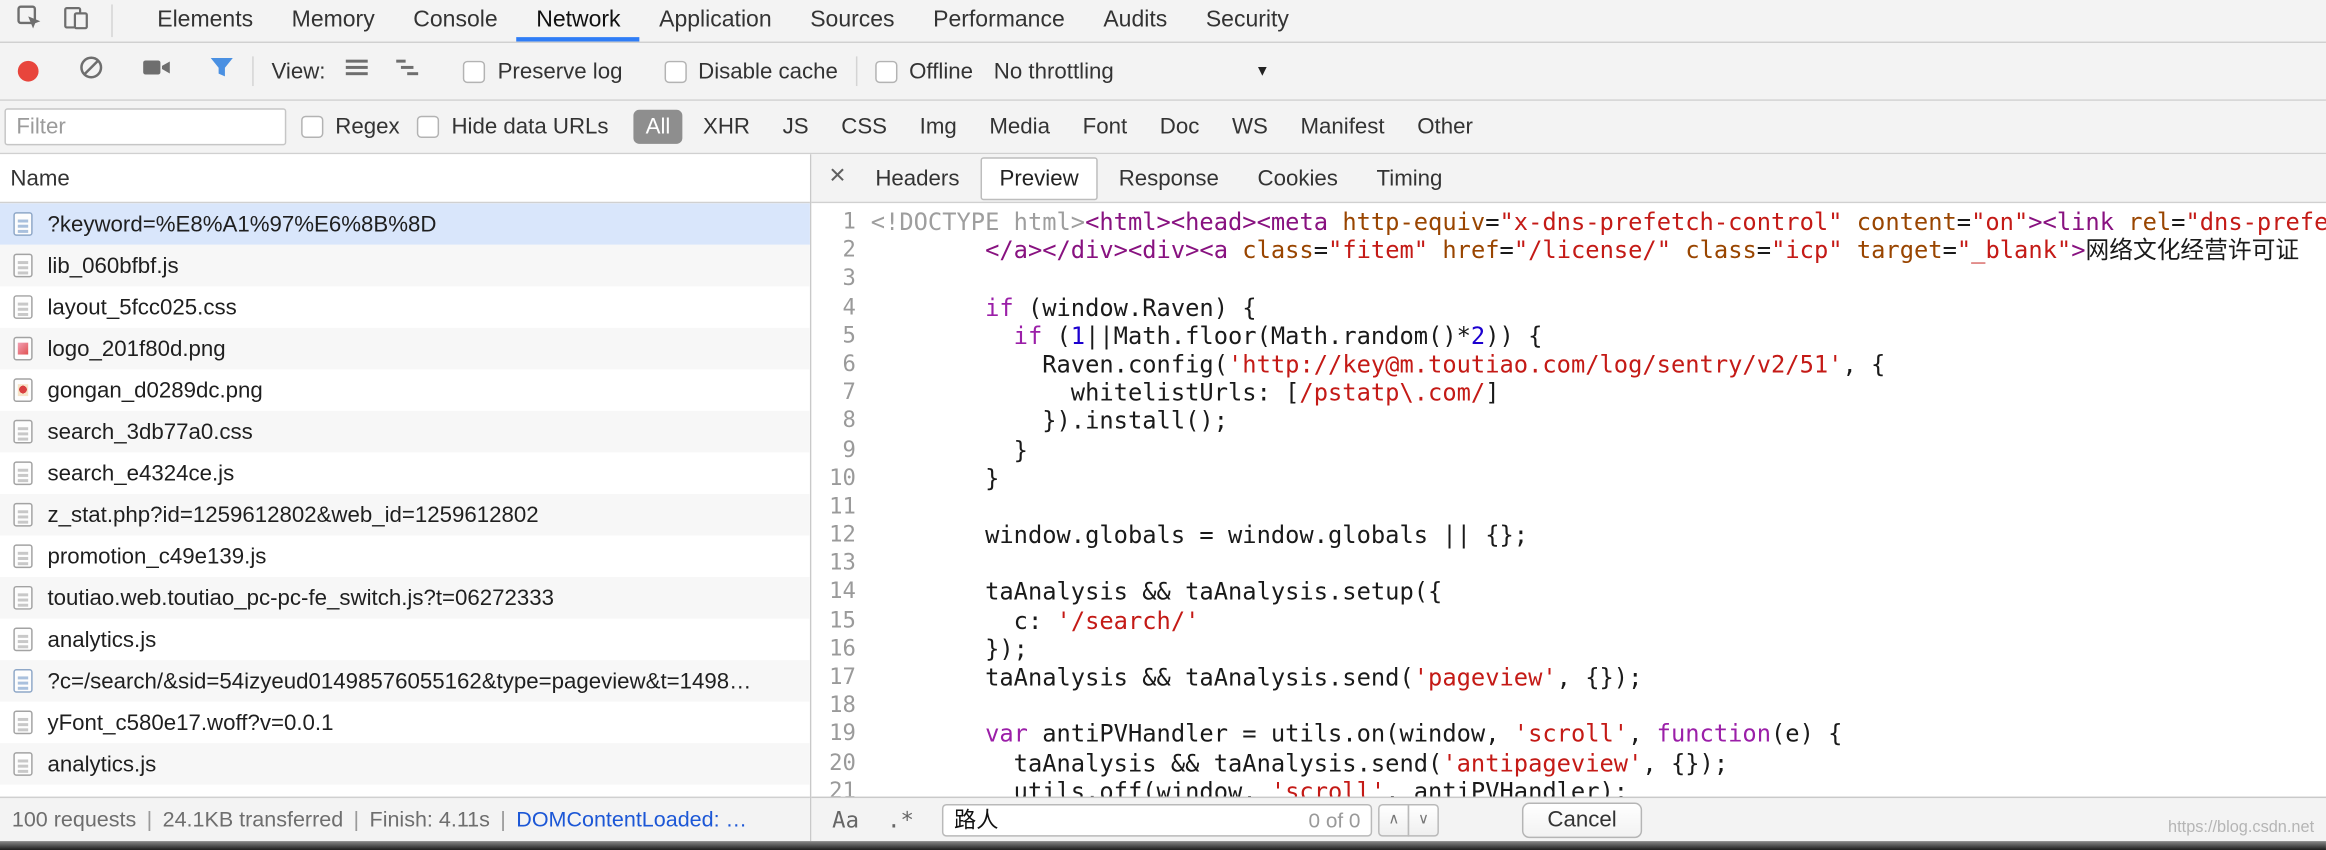 Image resolution: width=2326 pixels, height=850 pixels. Describe the element at coordinates (405, 179) in the screenshot. I see `name-column-header: Name` at that location.